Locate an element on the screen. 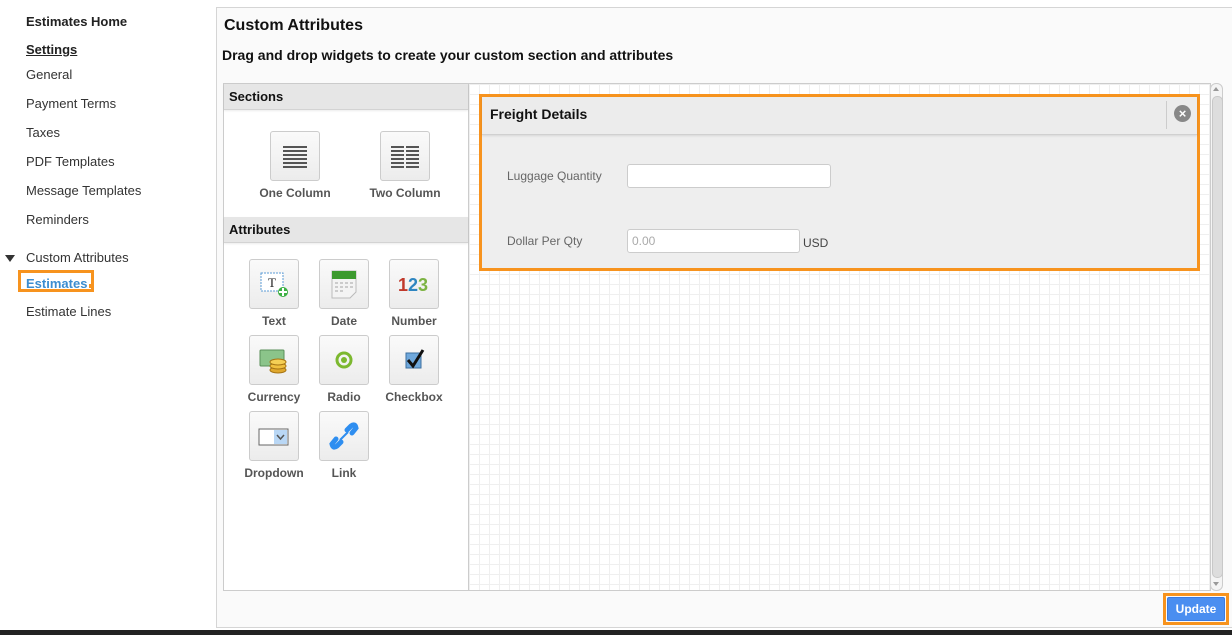  currency-suffix: USD is located at coordinates (816, 243).